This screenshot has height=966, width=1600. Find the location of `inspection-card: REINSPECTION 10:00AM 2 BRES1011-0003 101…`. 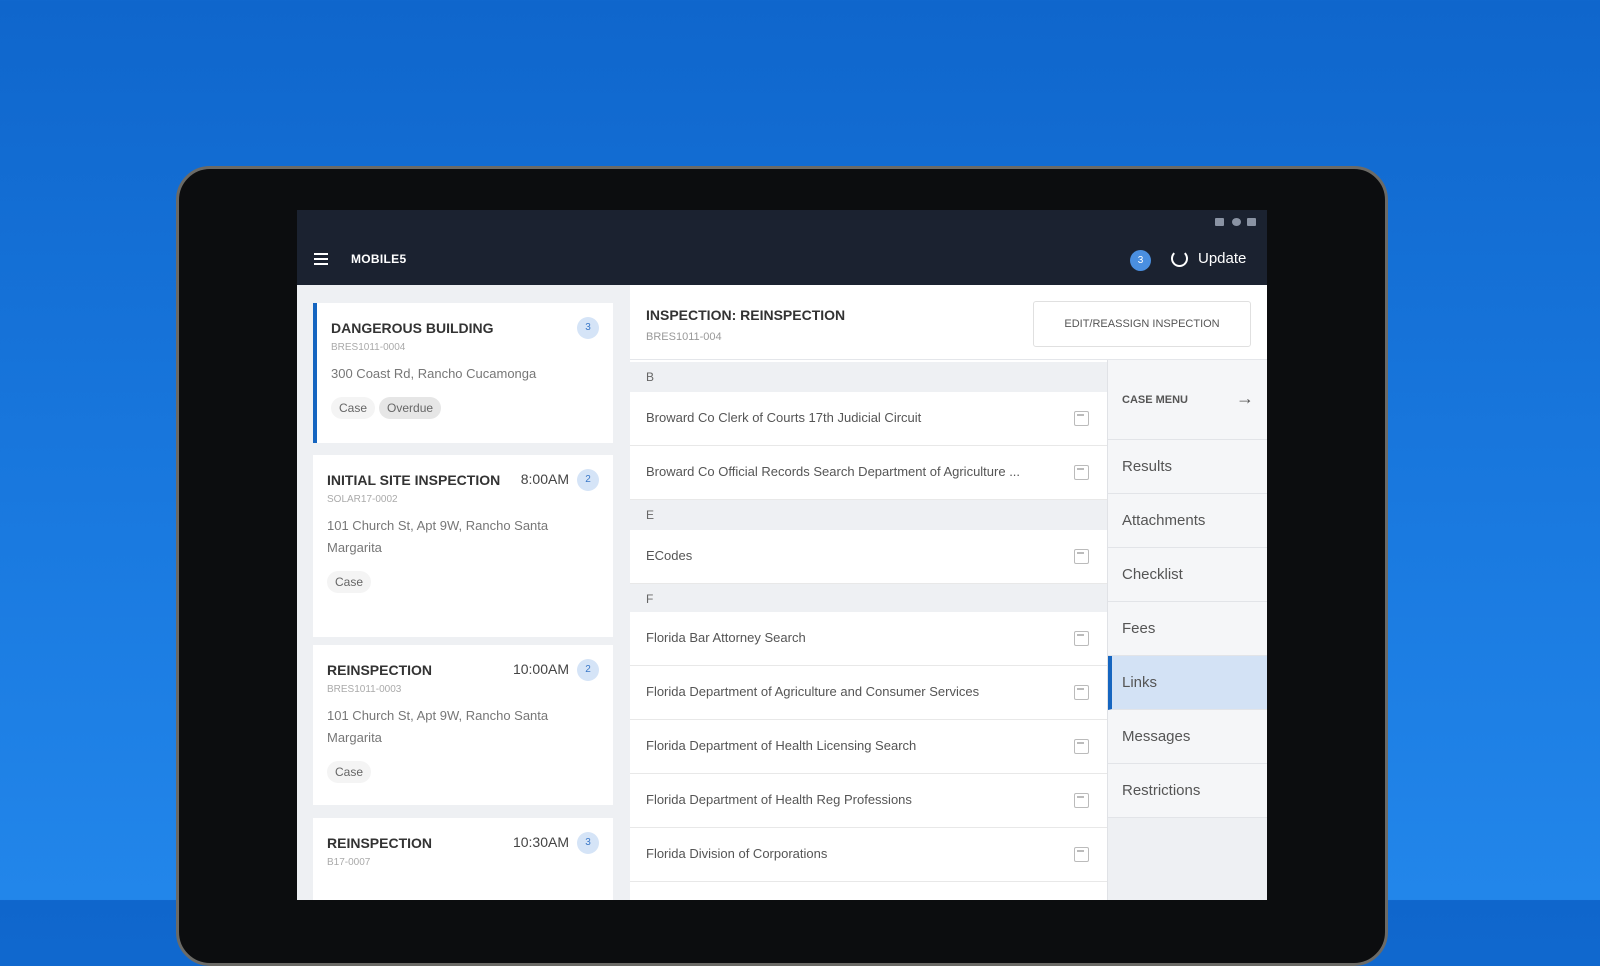

inspection-card: REINSPECTION 10:00AM 2 BRES1011-0003 101… is located at coordinates (463, 725).